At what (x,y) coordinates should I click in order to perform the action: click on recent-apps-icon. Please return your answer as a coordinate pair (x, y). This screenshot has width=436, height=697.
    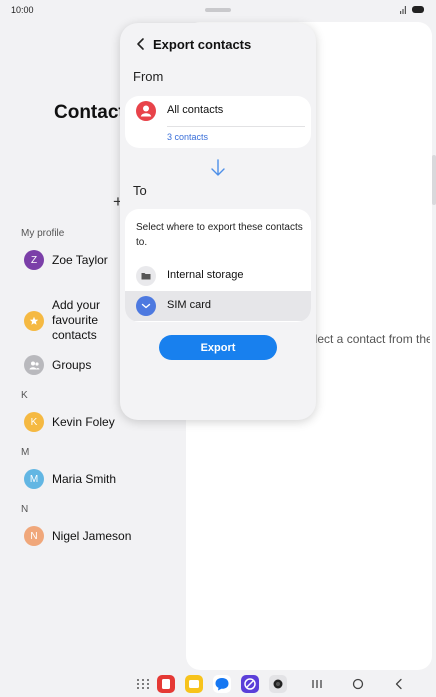
    Looking at the image, I should click on (317, 684).